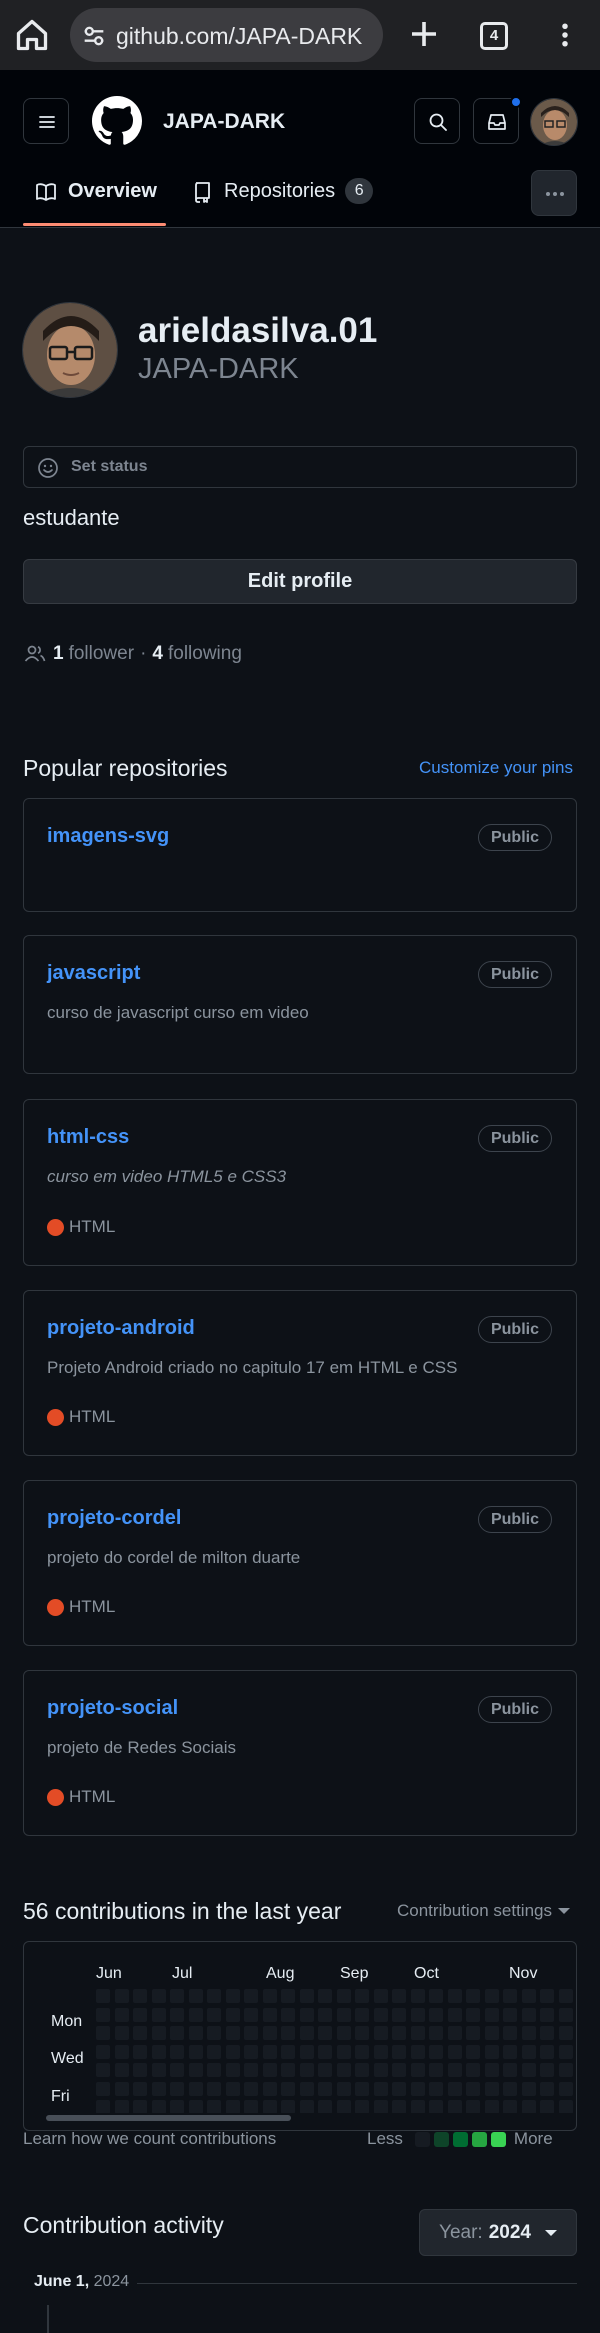 The image size is (600, 2333). What do you see at coordinates (95, 204) in the screenshot?
I see `tab-overview: Overview` at bounding box center [95, 204].